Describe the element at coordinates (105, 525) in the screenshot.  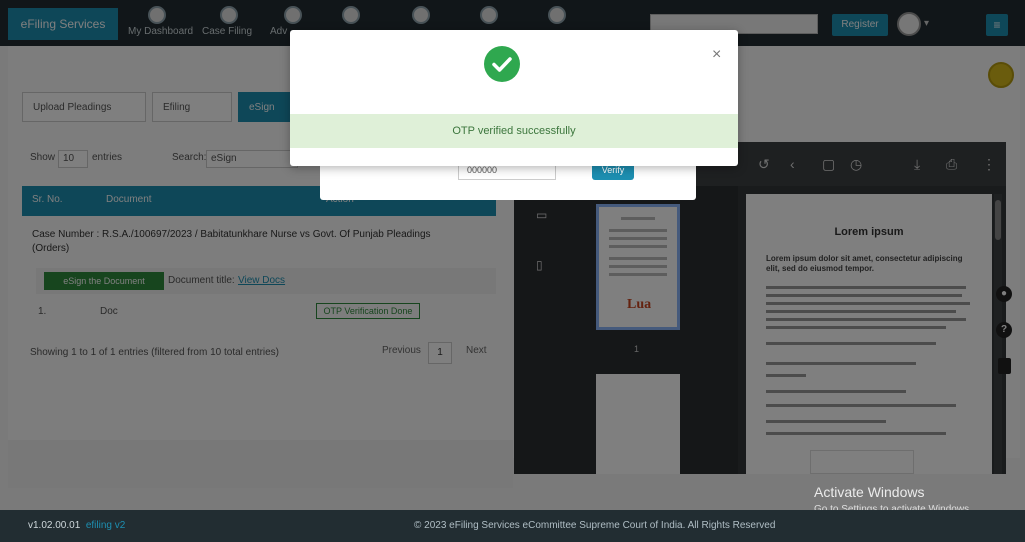
I see `footer-build: efiling v2` at that location.